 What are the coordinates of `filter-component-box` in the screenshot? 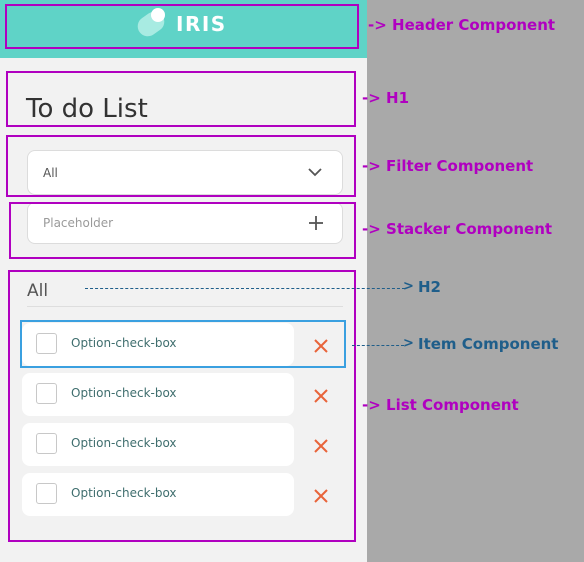 It's located at (181, 166).